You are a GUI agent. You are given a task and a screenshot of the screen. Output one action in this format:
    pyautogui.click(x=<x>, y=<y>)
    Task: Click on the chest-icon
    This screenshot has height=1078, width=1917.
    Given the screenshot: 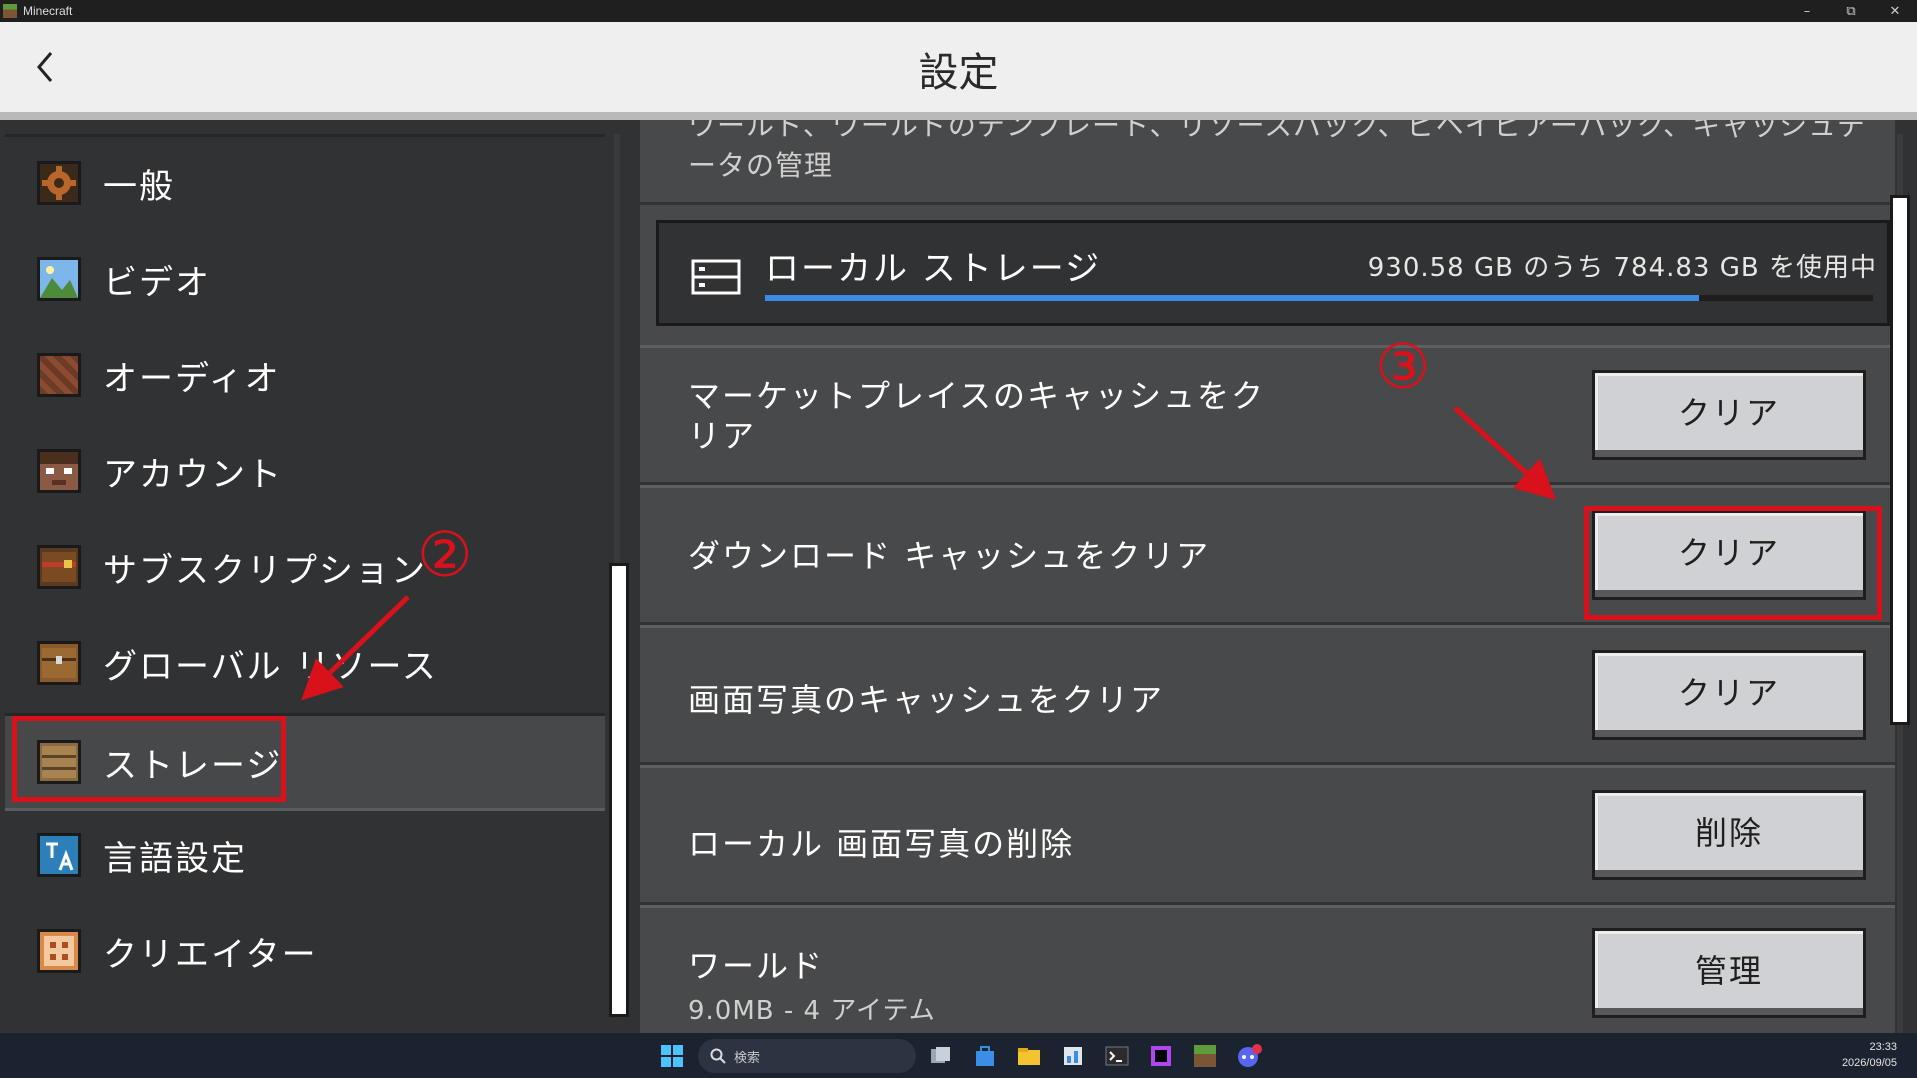 What is the action you would take?
    pyautogui.click(x=59, y=663)
    